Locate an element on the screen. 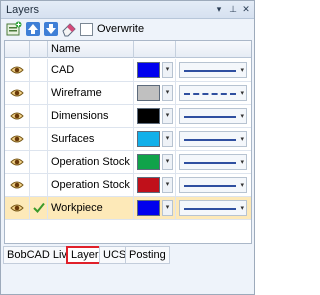  add-layer-icon is located at coordinates (14, 29).